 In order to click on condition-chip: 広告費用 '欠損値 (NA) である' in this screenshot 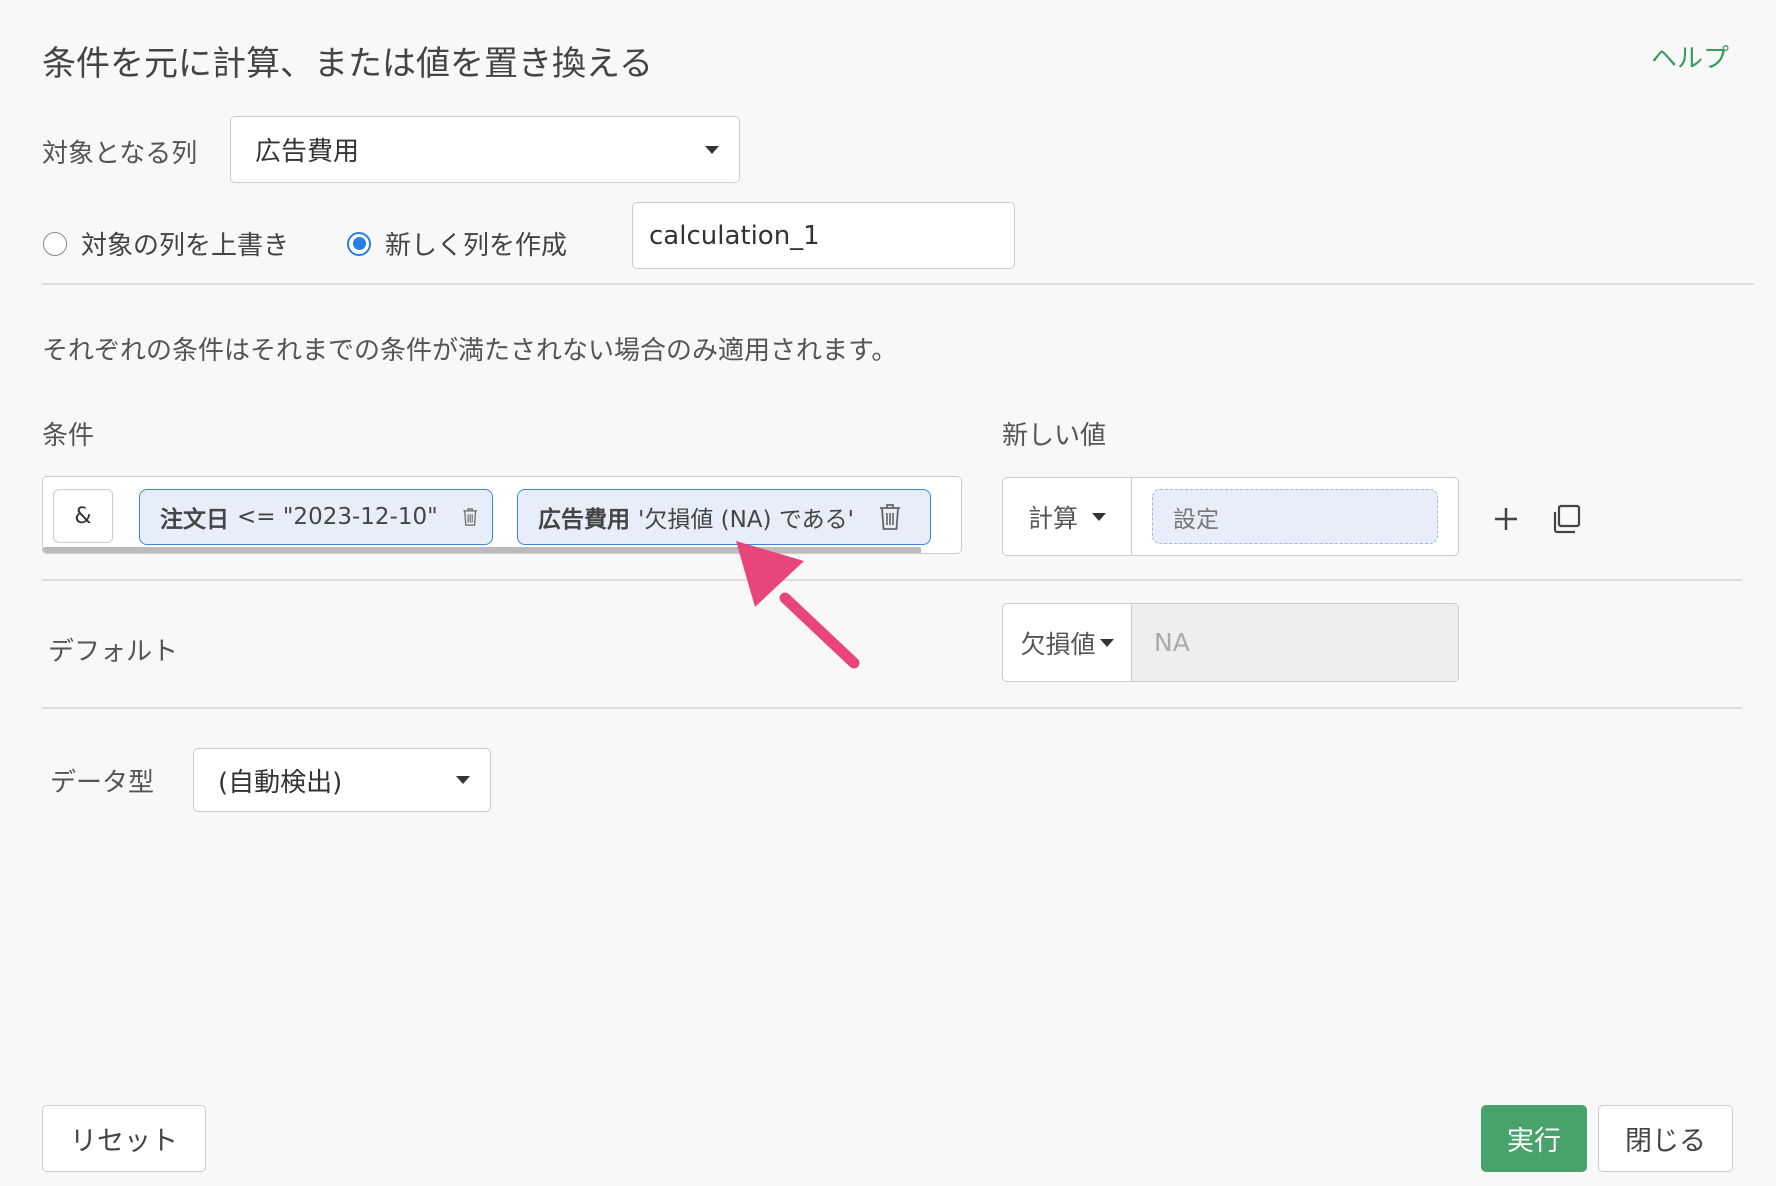, I will do `click(724, 517)`.